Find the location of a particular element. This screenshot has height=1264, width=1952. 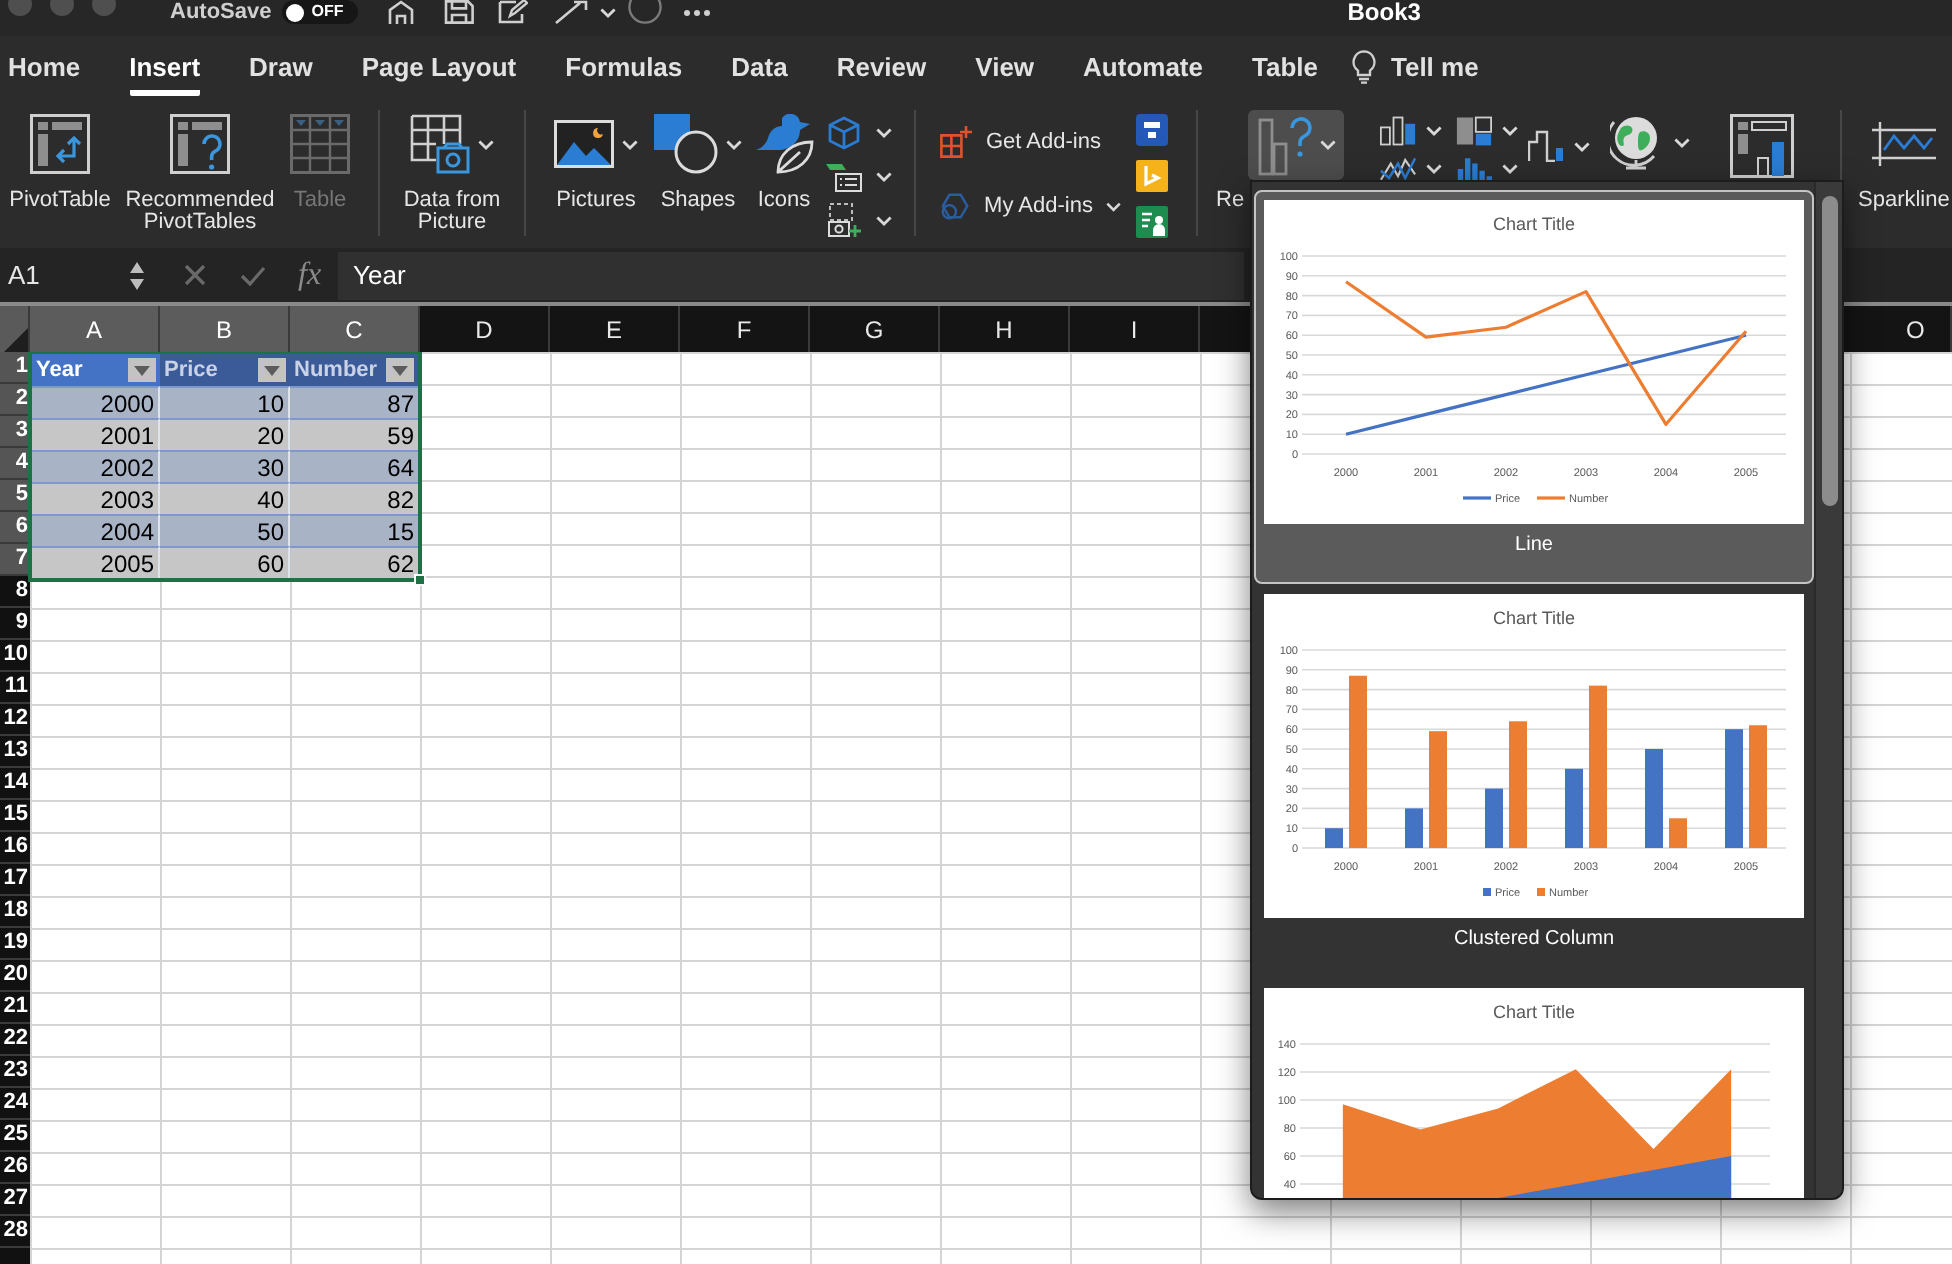

row-header: 21 is located at coordinates (15, 1008).